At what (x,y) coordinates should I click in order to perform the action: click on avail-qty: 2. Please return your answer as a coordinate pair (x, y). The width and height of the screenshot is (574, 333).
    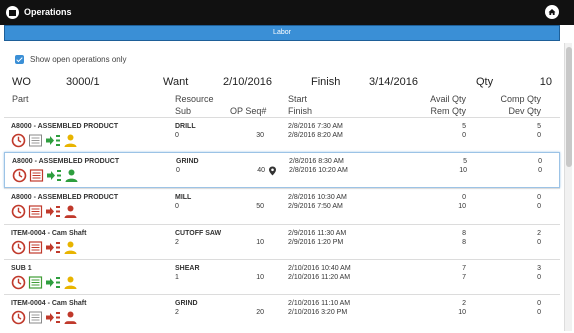
    Looking at the image, I should click on (464, 303).